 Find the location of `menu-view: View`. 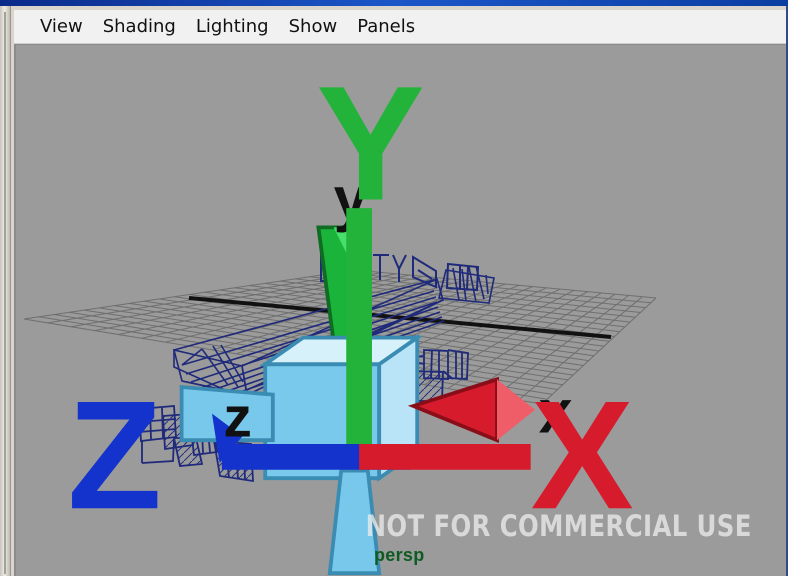

menu-view: View is located at coordinates (61, 27).